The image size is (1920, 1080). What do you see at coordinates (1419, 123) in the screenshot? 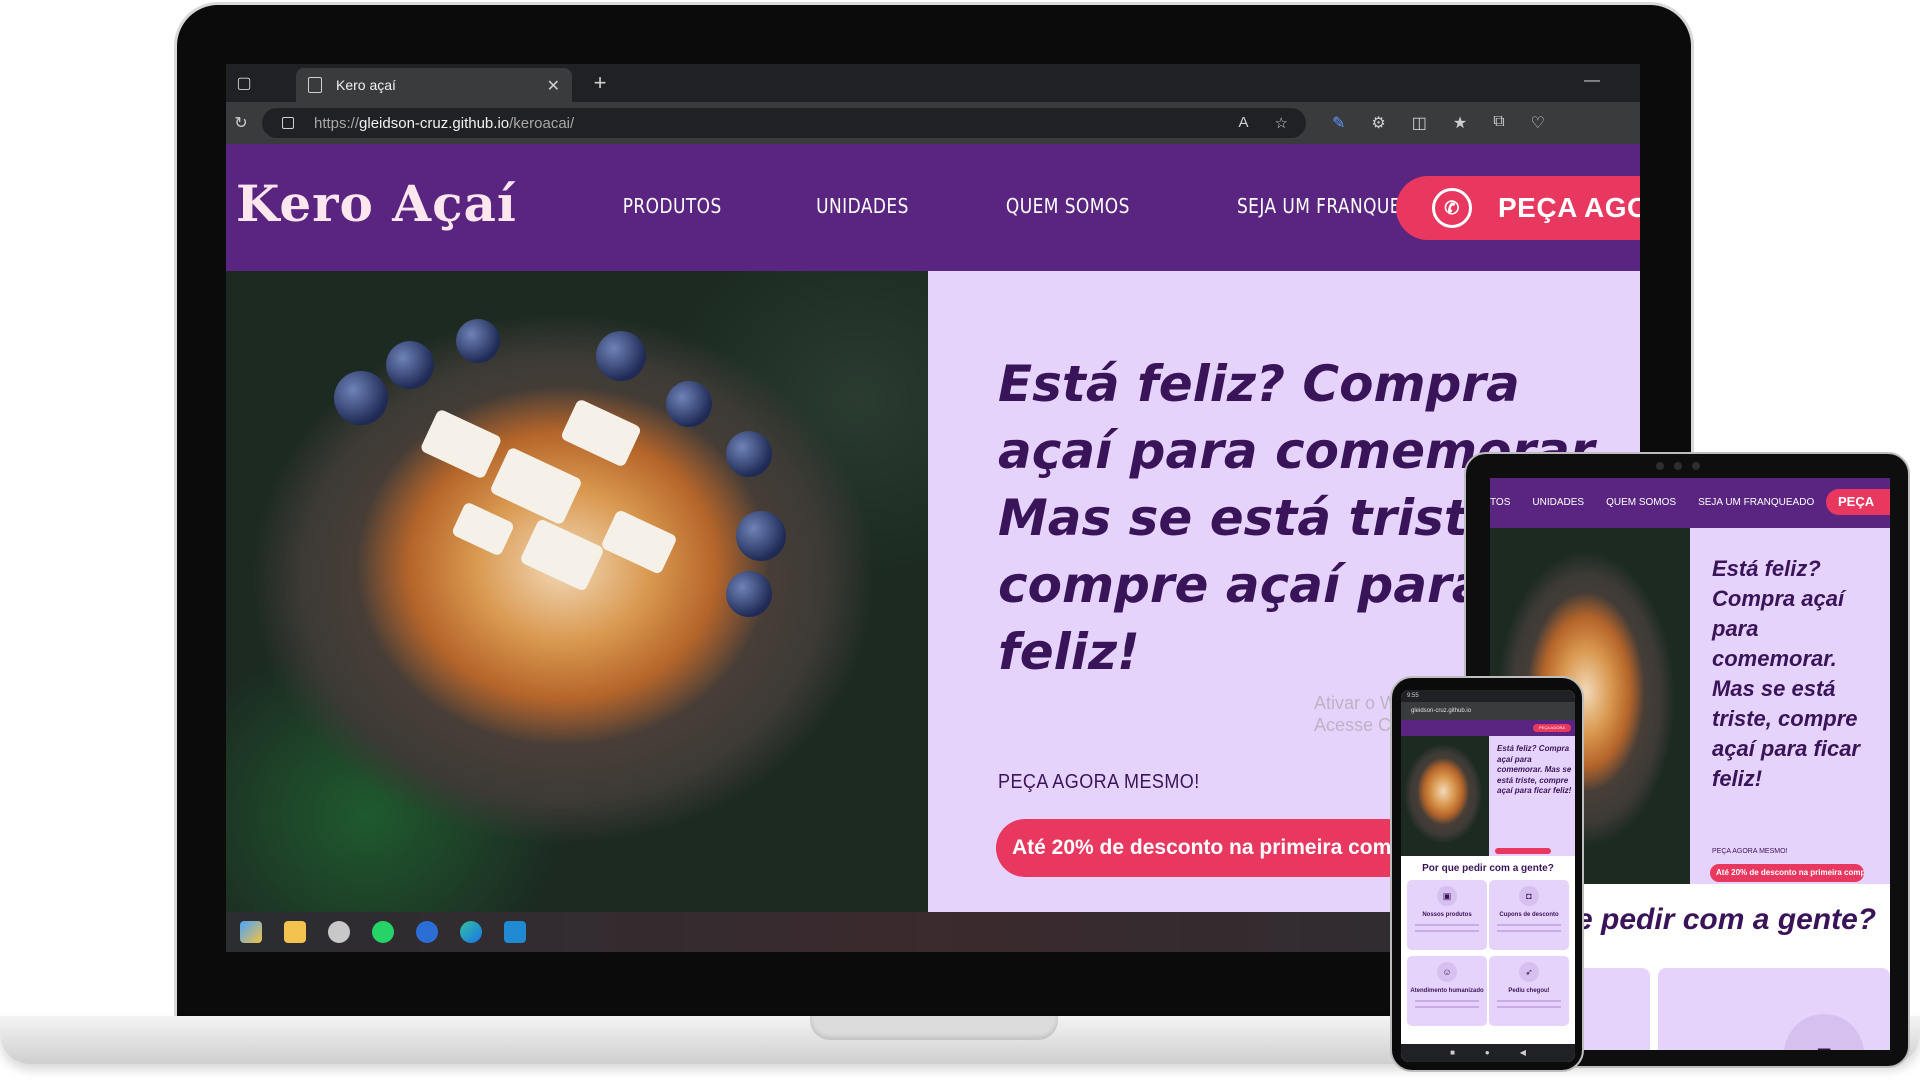
I see `split-screen-icon: ◫` at bounding box center [1419, 123].